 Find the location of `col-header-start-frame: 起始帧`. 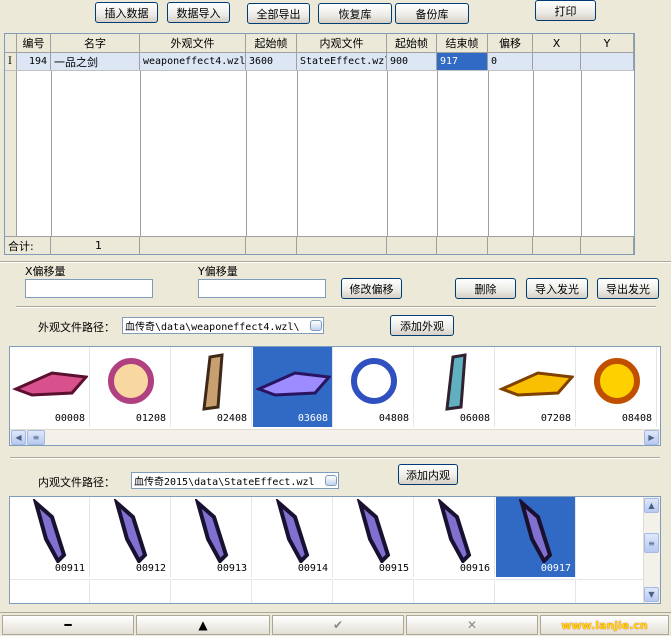

col-header-start-frame: 起始帧 is located at coordinates (271, 43).